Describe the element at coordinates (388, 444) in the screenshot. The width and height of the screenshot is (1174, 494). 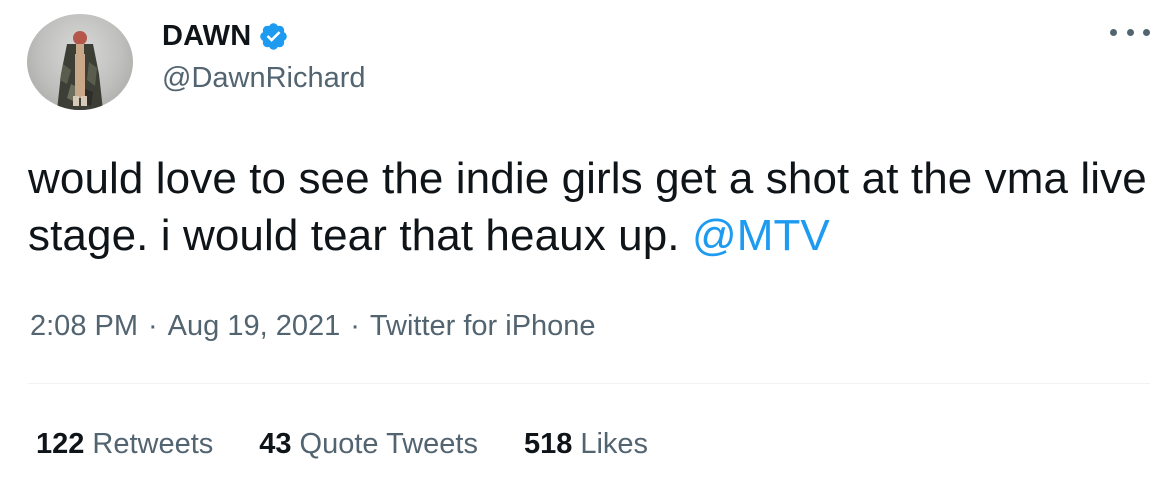
I see `quote-tweets-label: Quote Tweets` at that location.